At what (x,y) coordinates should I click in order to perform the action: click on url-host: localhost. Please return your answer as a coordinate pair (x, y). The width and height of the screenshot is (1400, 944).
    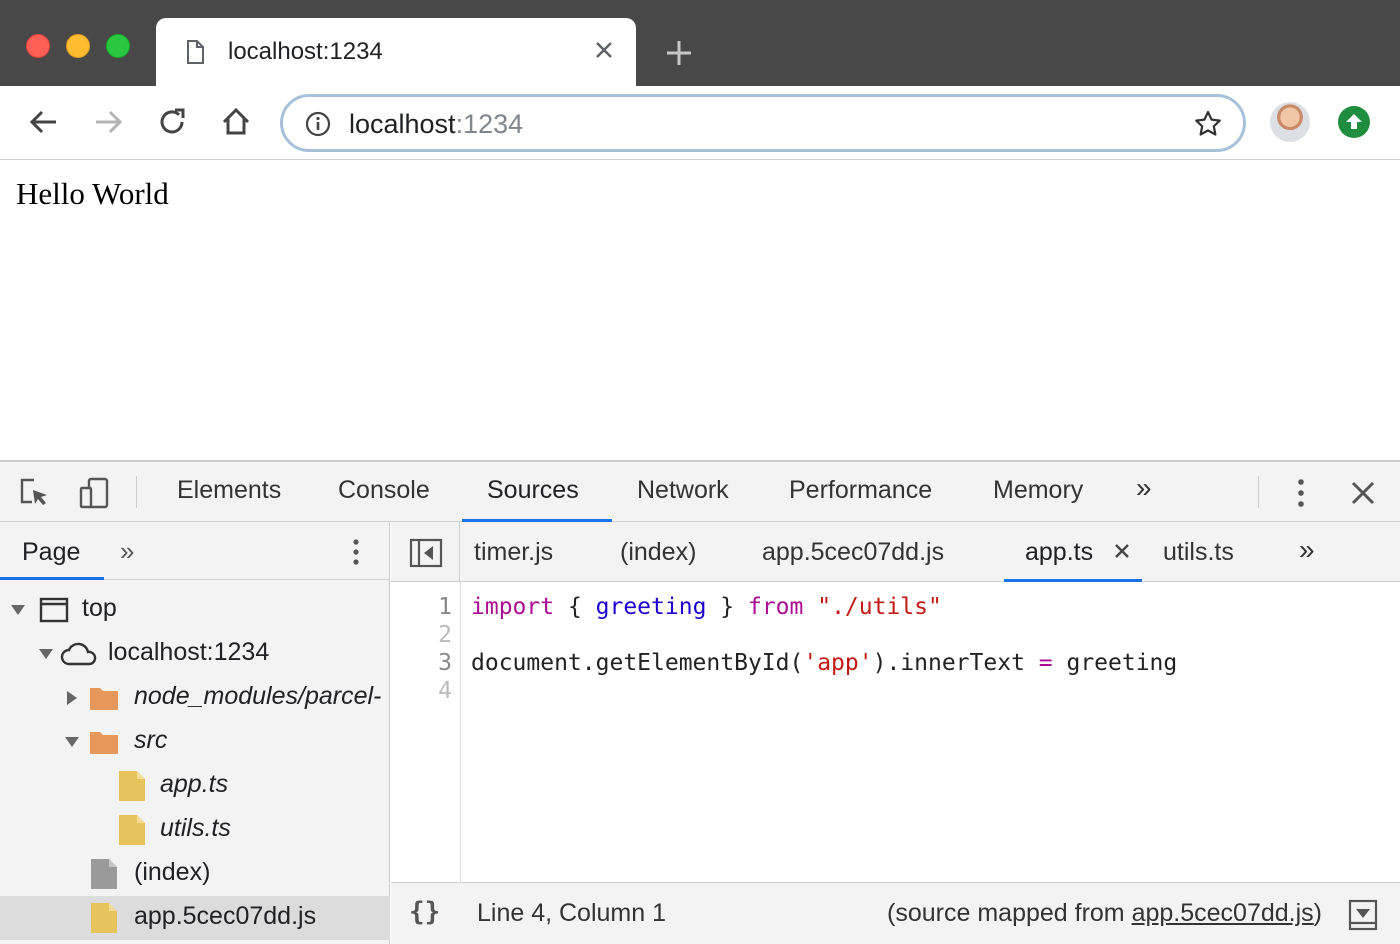
    Looking at the image, I should click on (402, 124).